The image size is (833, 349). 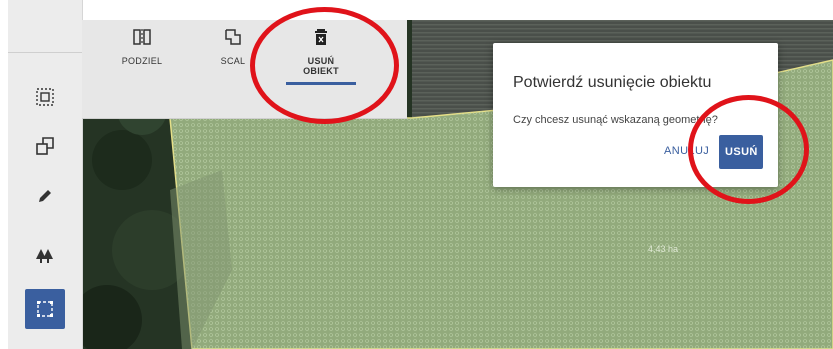 I want to click on copy-button, so click(x=45, y=146).